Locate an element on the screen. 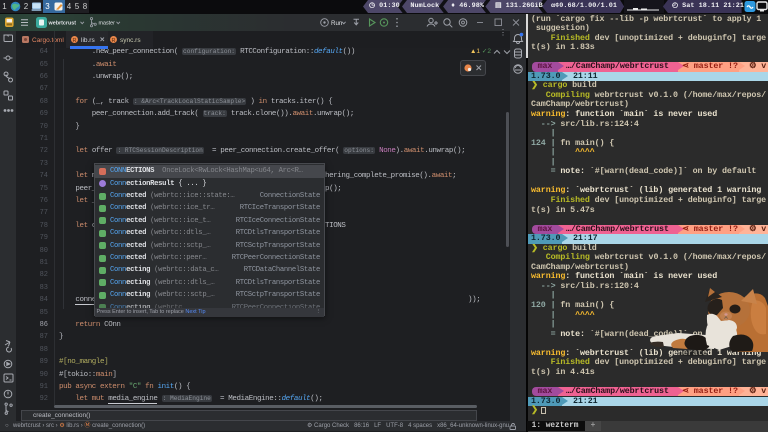  svg-text: webrtcrust is located at coordinates (62, 24).